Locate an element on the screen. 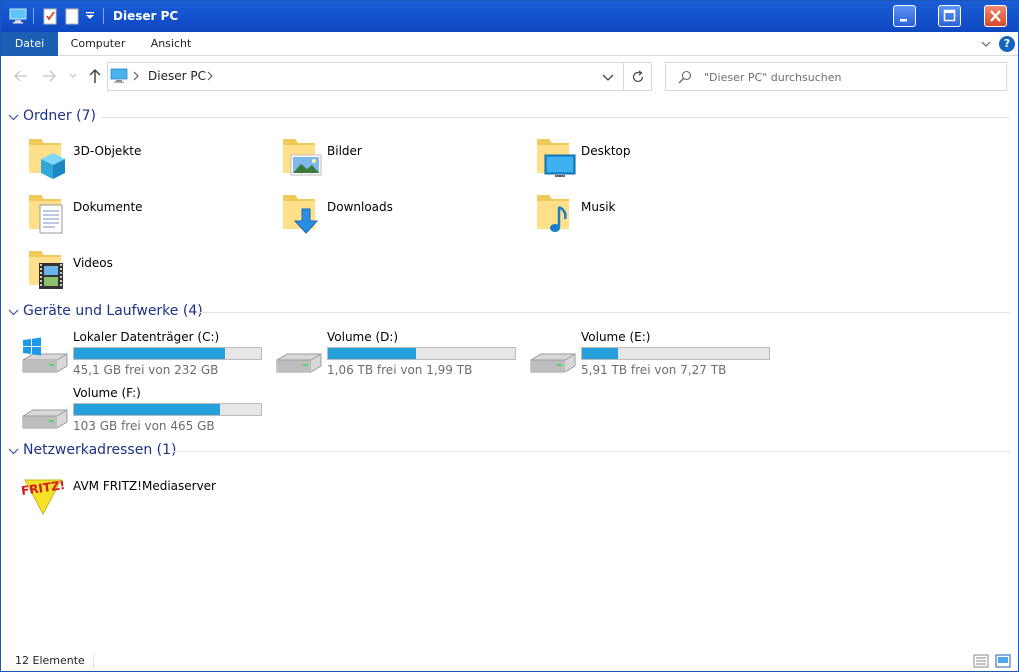  maximize-icon is located at coordinates (949, 15).